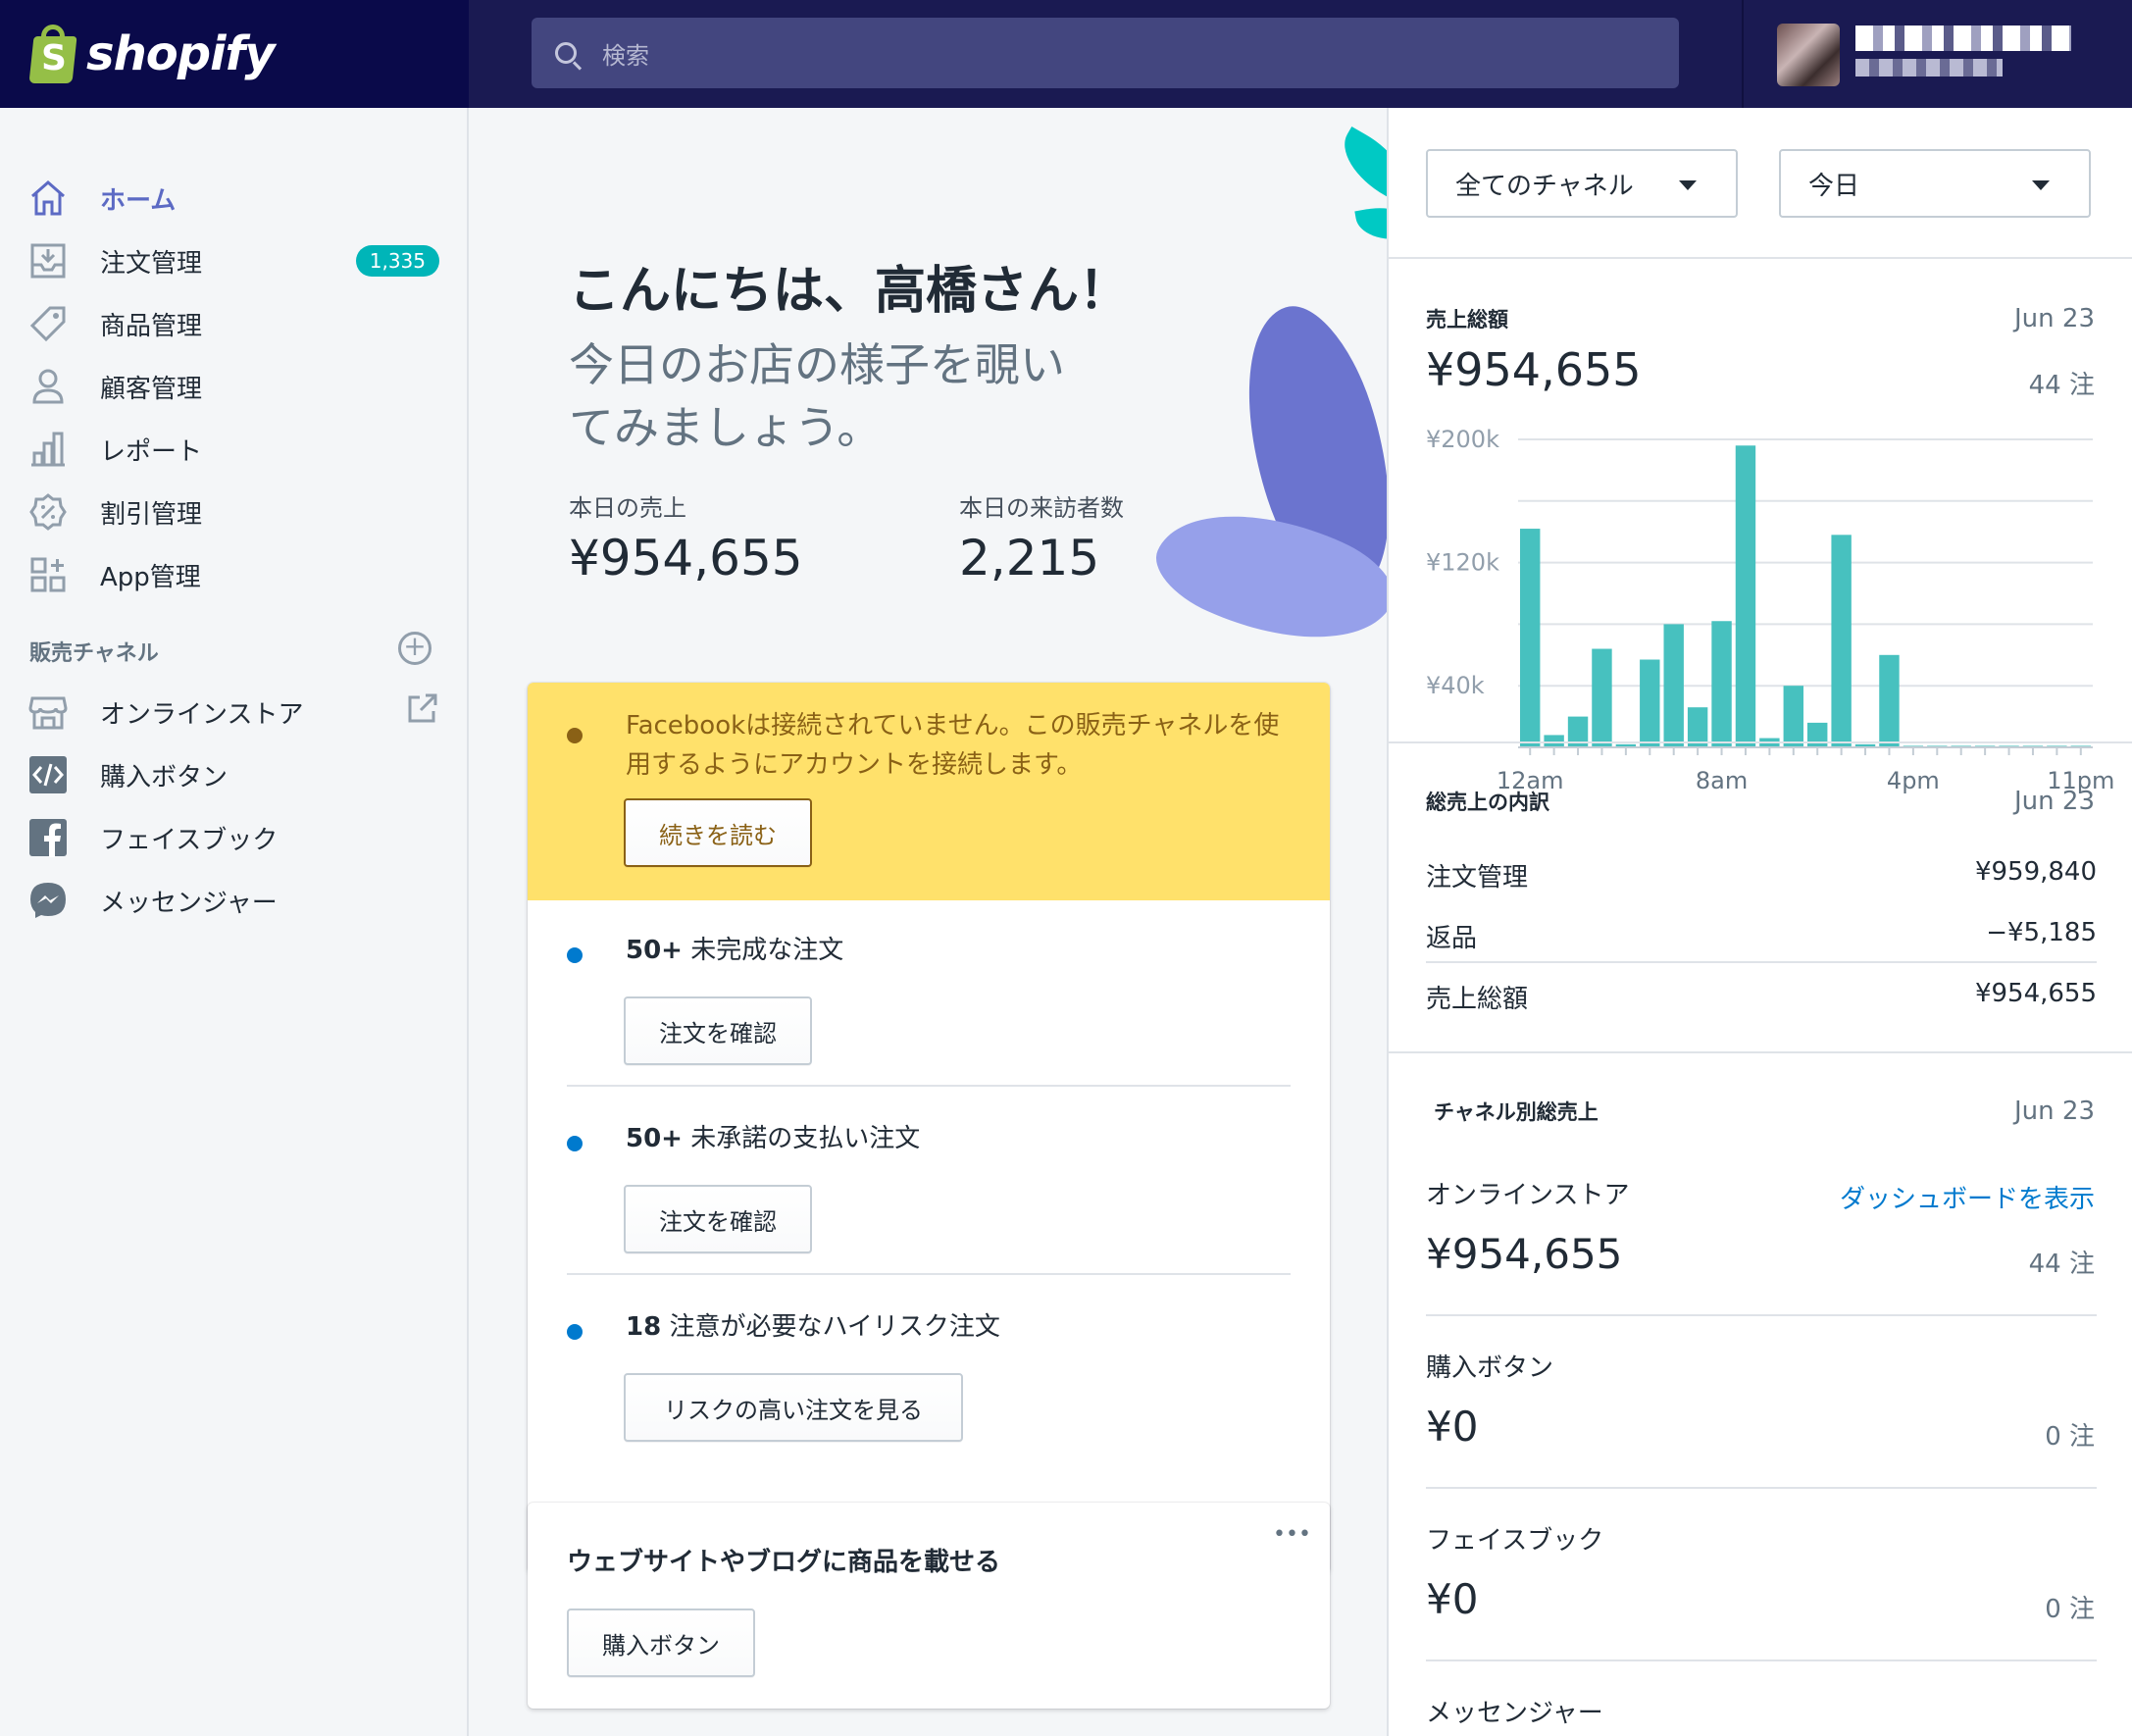 The height and width of the screenshot is (1736, 2132). Describe the element at coordinates (48, 901) in the screenshot. I see `messenger-icon` at that location.